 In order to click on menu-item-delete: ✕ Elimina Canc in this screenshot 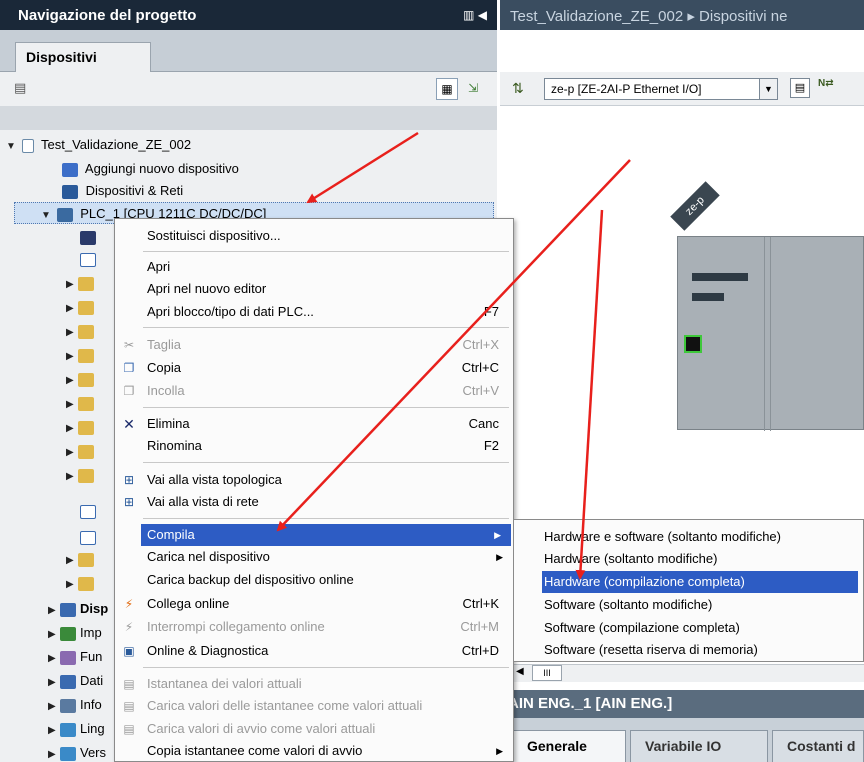, I will do `click(314, 424)`.